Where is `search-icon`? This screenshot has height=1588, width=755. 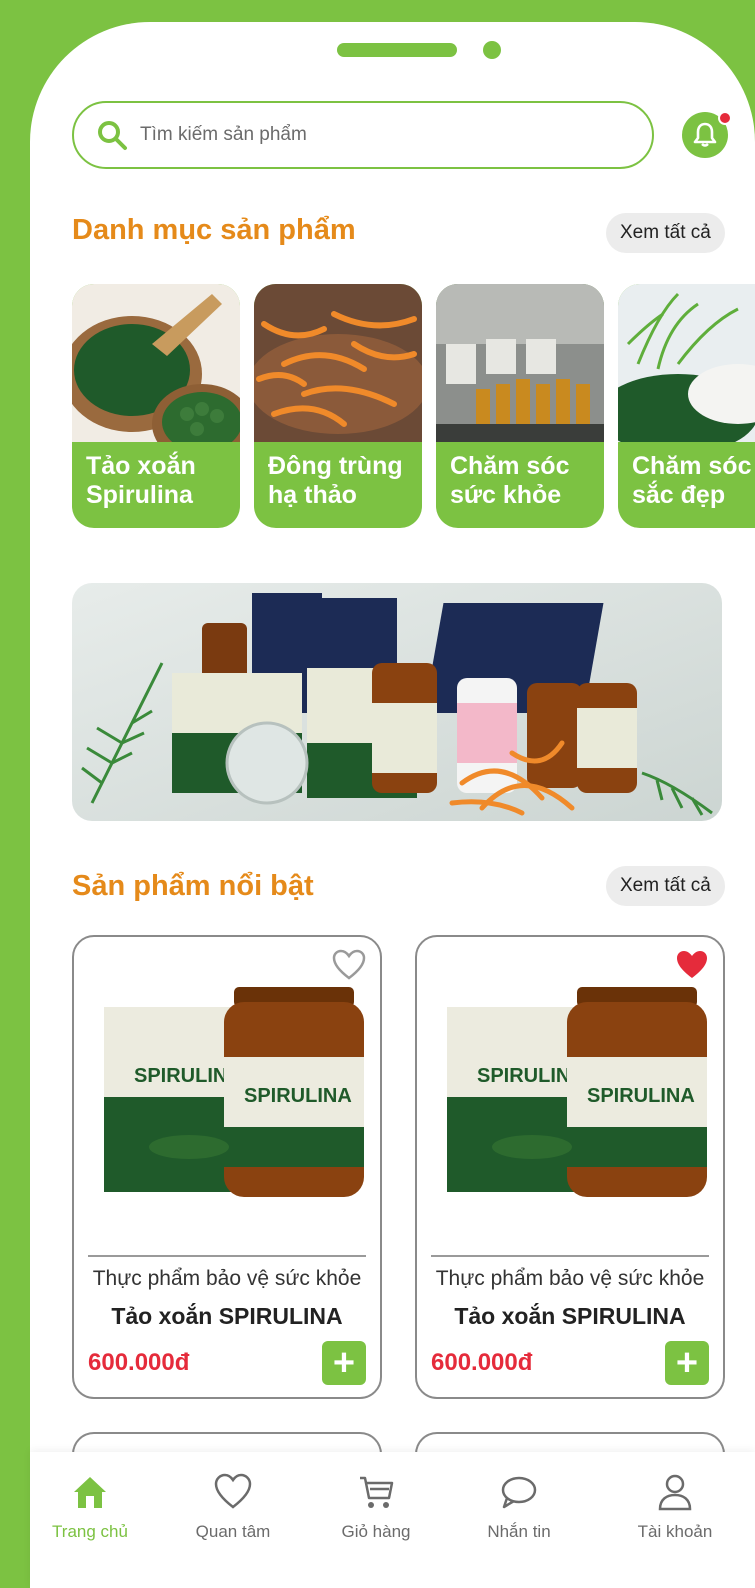
search-icon is located at coordinates (112, 135).